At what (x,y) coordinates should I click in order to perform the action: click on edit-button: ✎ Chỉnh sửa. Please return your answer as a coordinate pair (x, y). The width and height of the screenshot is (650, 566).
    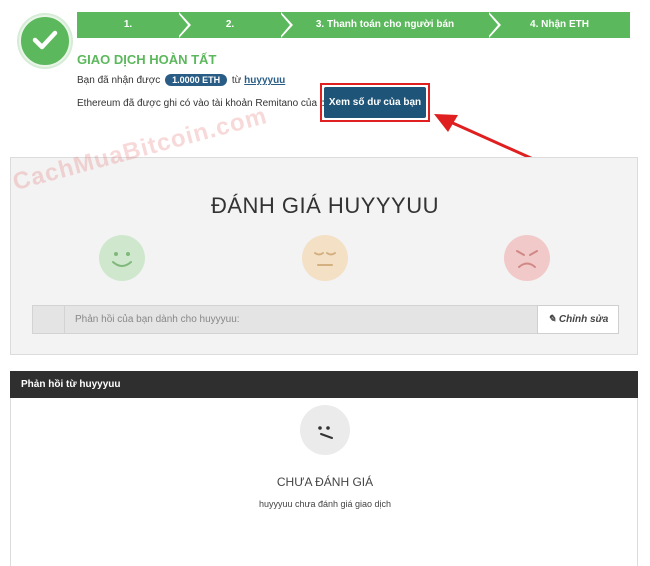
    Looking at the image, I should click on (578, 319).